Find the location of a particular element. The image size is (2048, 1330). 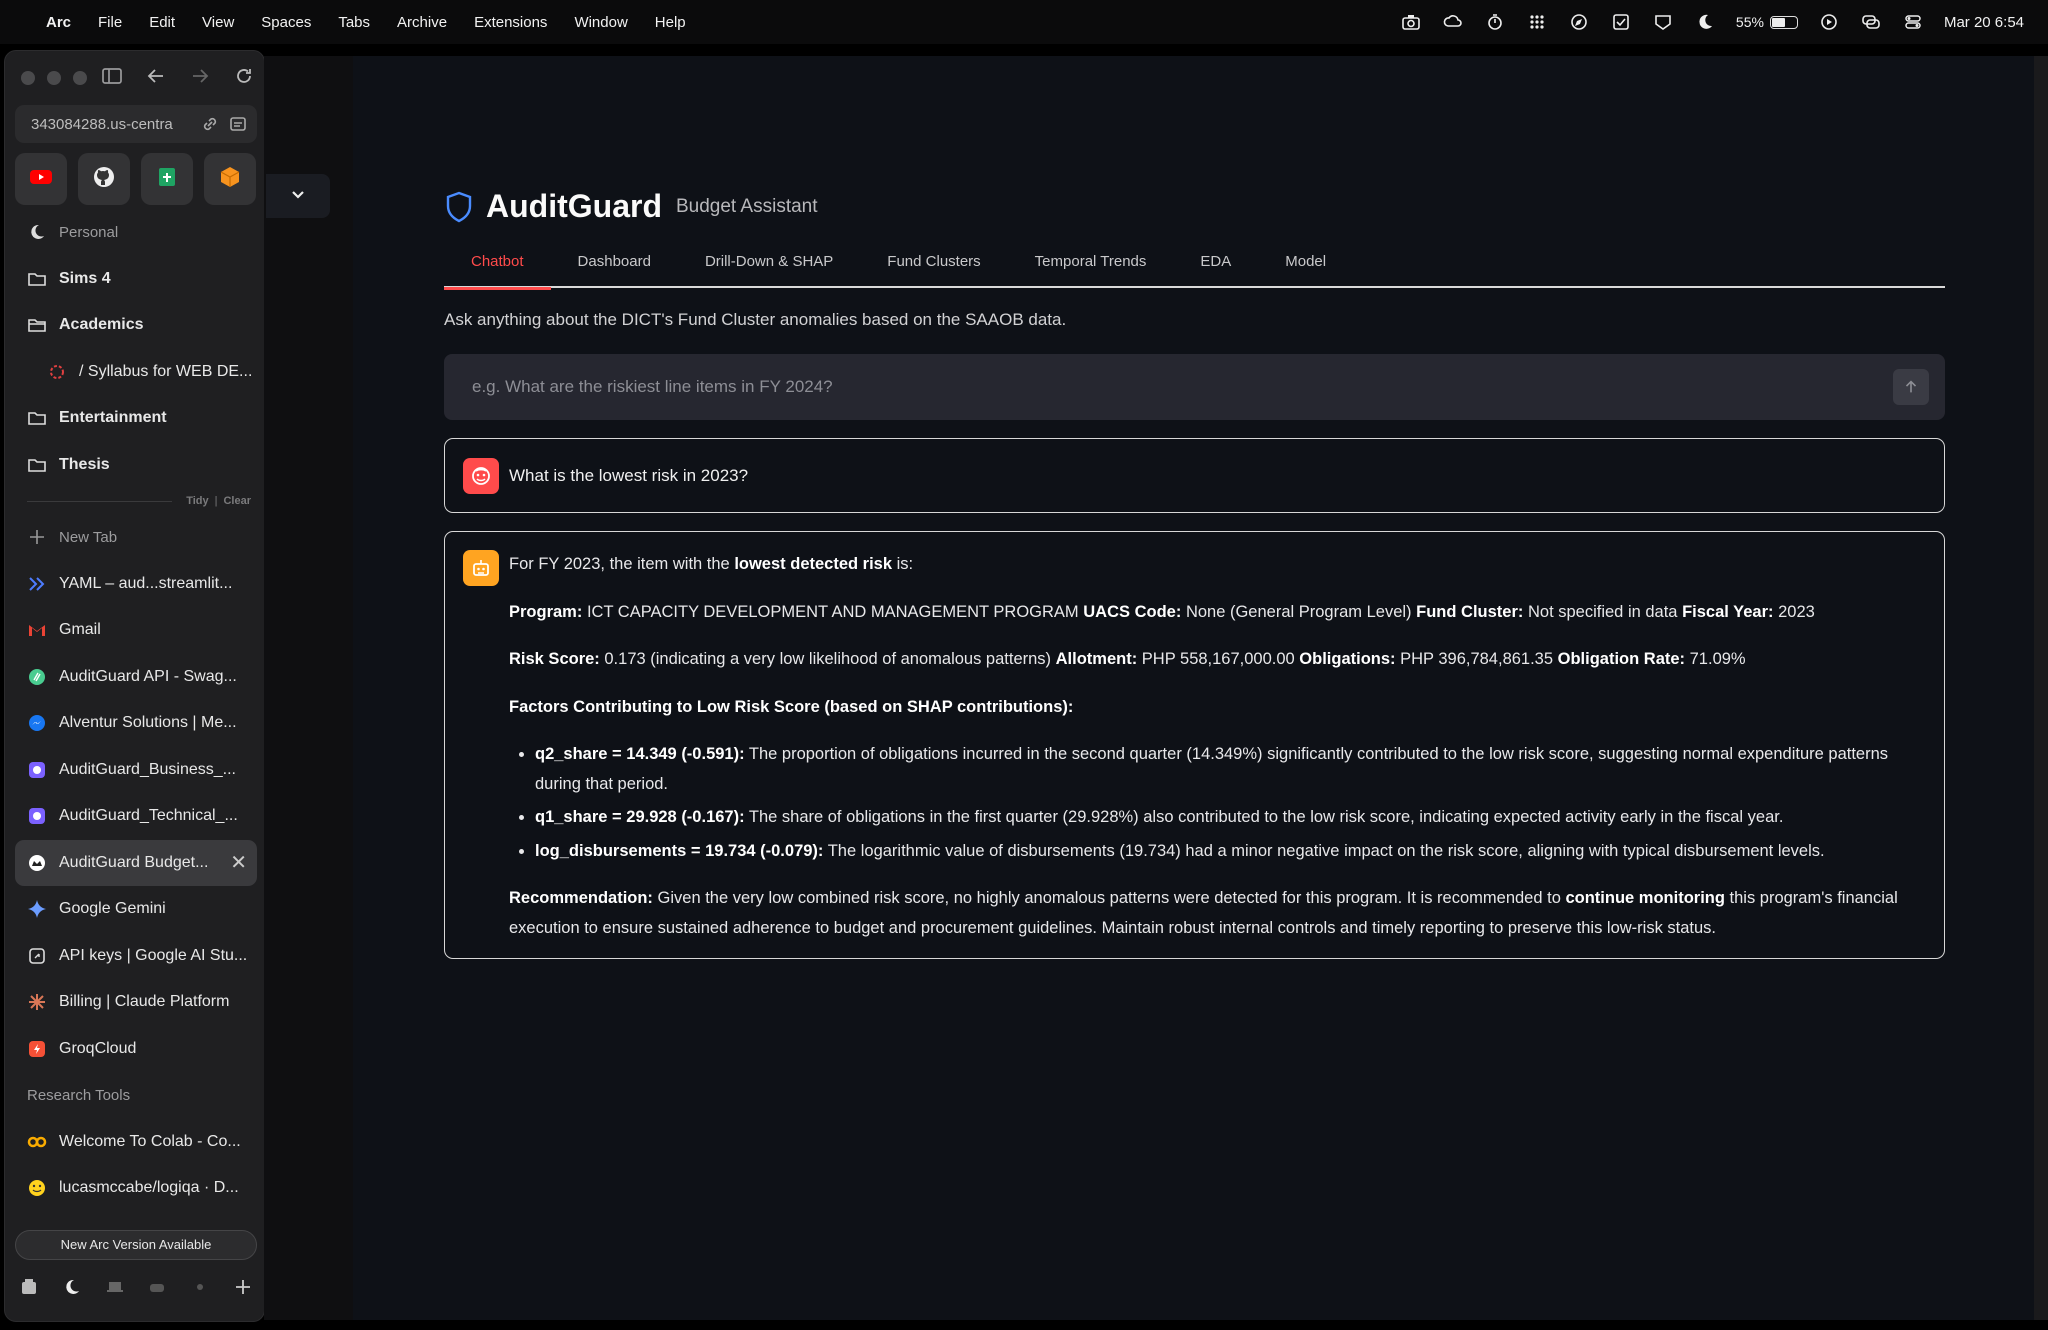

menu-extensions: Extensions is located at coordinates (510, 22).